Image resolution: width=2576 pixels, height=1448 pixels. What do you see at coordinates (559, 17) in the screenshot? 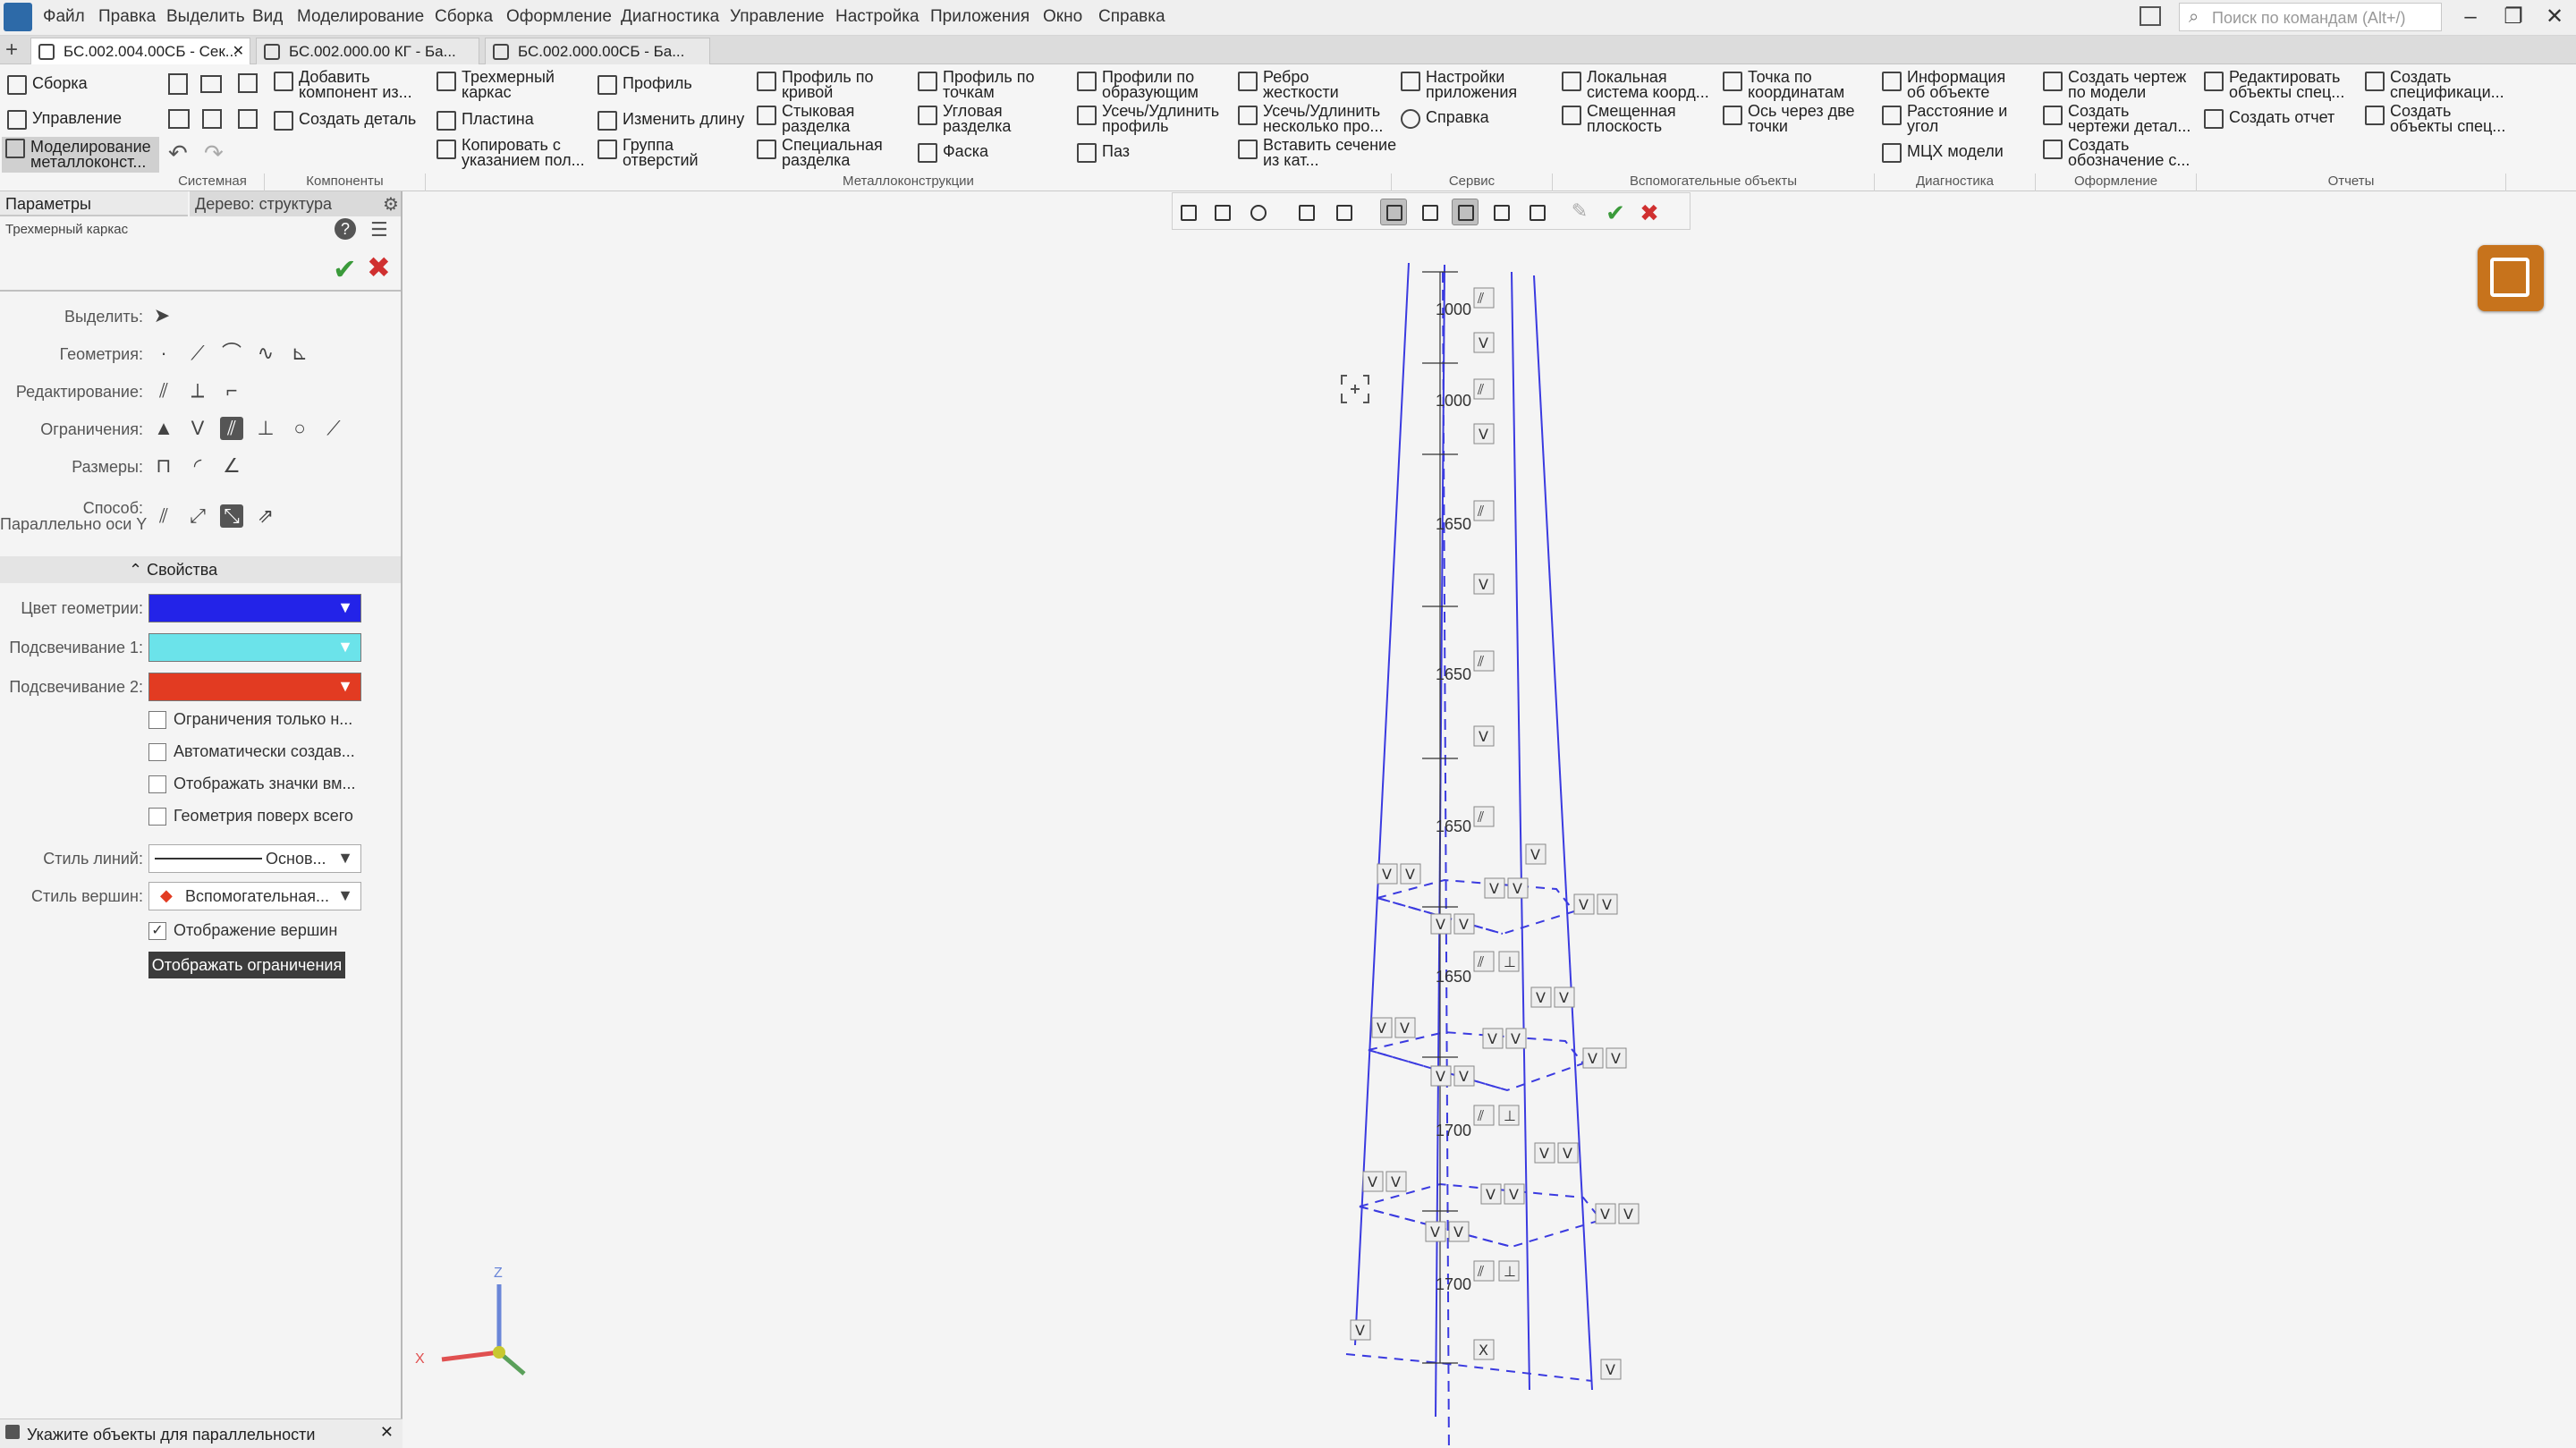
I see `menu-drafting: Оформление` at bounding box center [559, 17].